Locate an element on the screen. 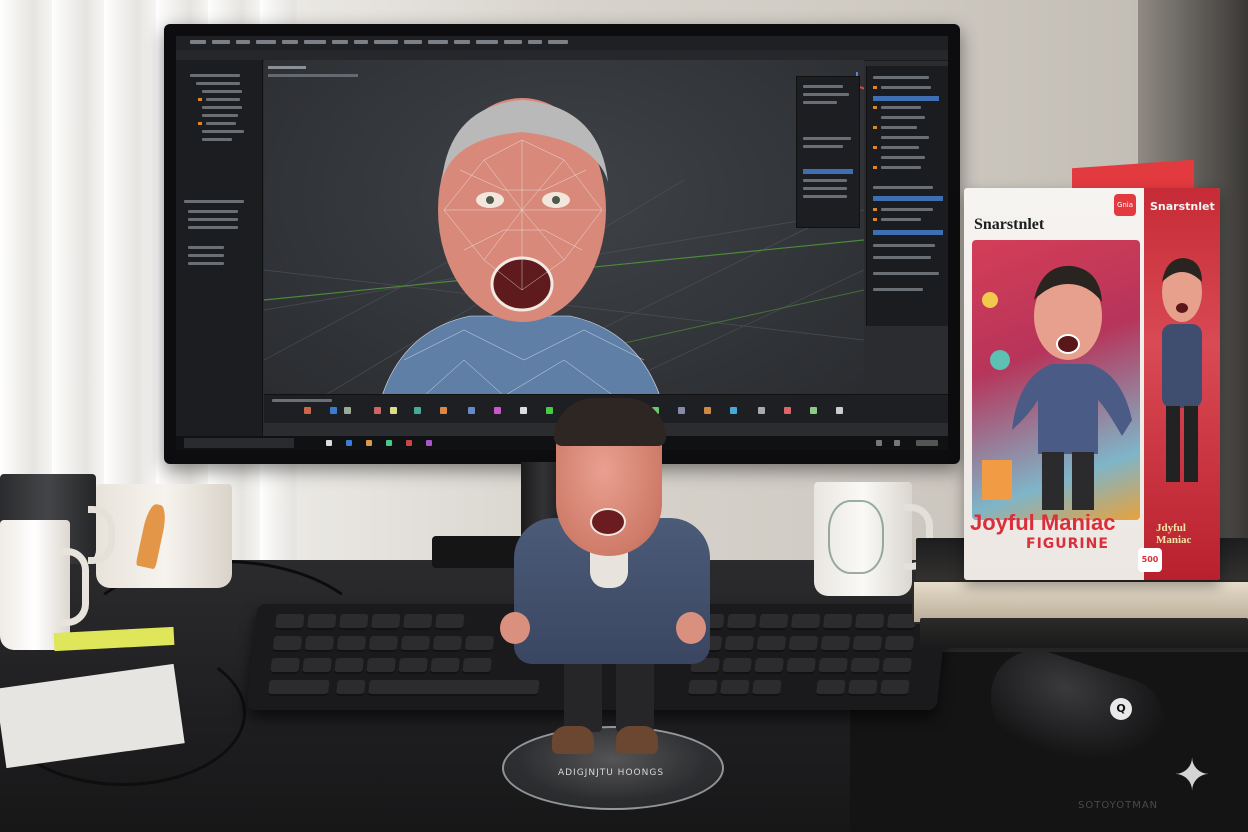 The height and width of the screenshot is (832, 1248). box-character-illustration is located at coordinates (1057, 387).